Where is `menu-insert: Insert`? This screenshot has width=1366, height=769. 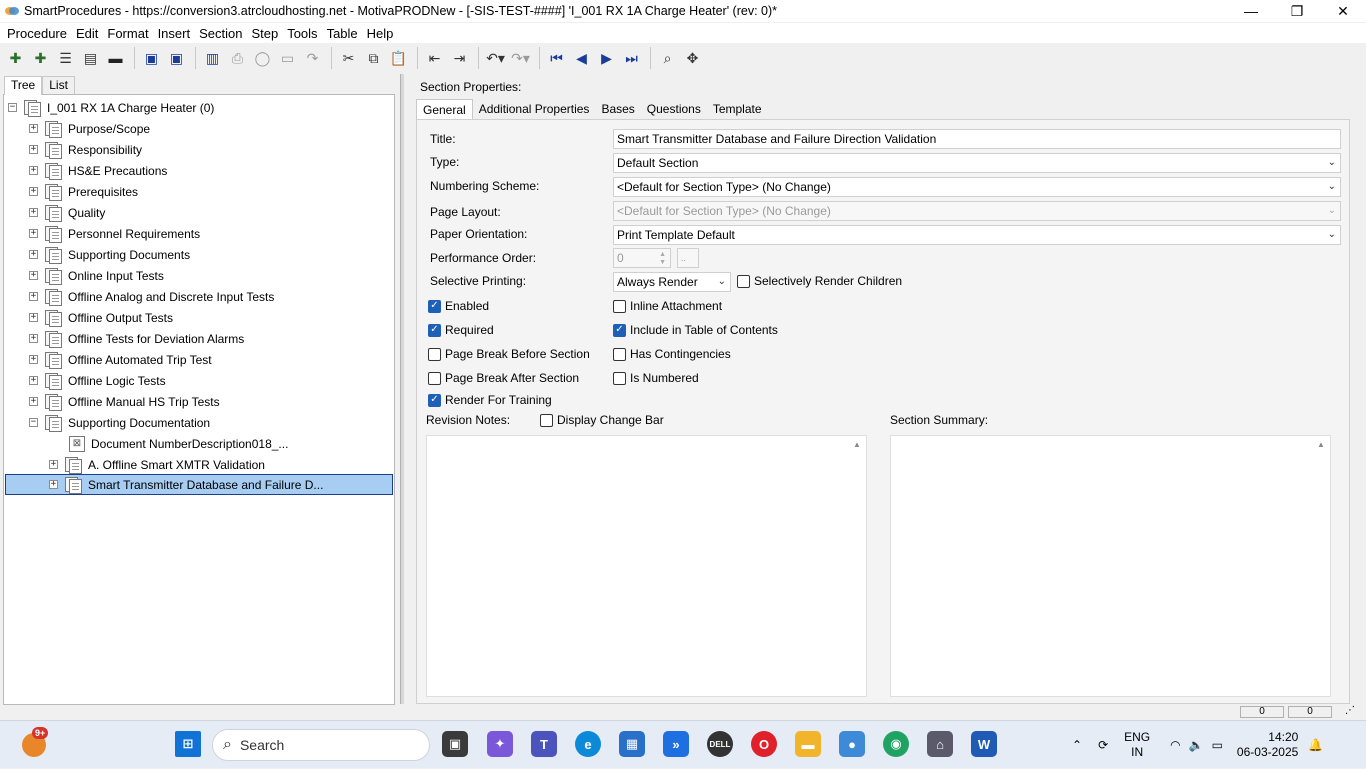
menu-insert: Insert is located at coordinates (174, 33).